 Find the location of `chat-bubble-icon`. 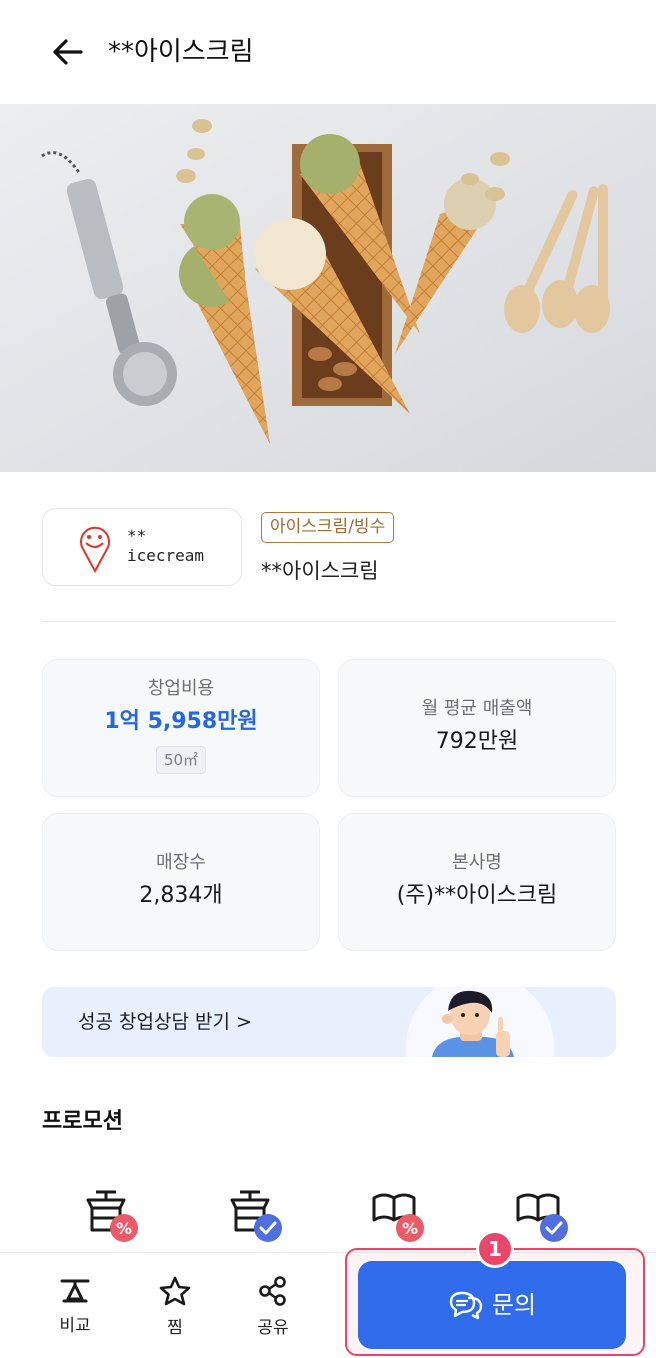

chat-bubble-icon is located at coordinates (466, 1305).